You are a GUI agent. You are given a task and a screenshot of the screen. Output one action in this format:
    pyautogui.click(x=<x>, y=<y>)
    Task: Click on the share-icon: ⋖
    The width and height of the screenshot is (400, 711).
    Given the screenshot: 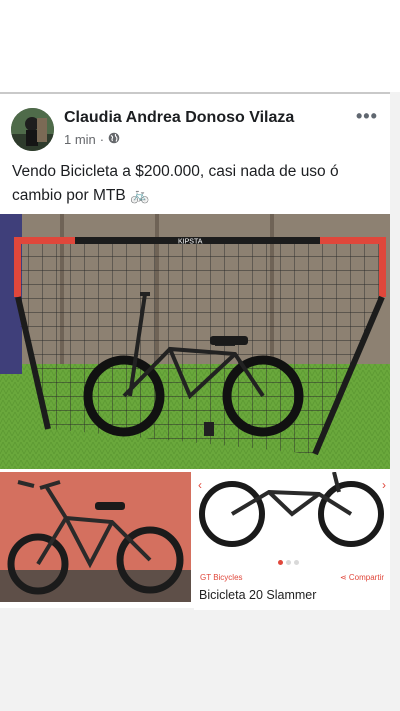 What is the action you would take?
    pyautogui.click(x=344, y=577)
    